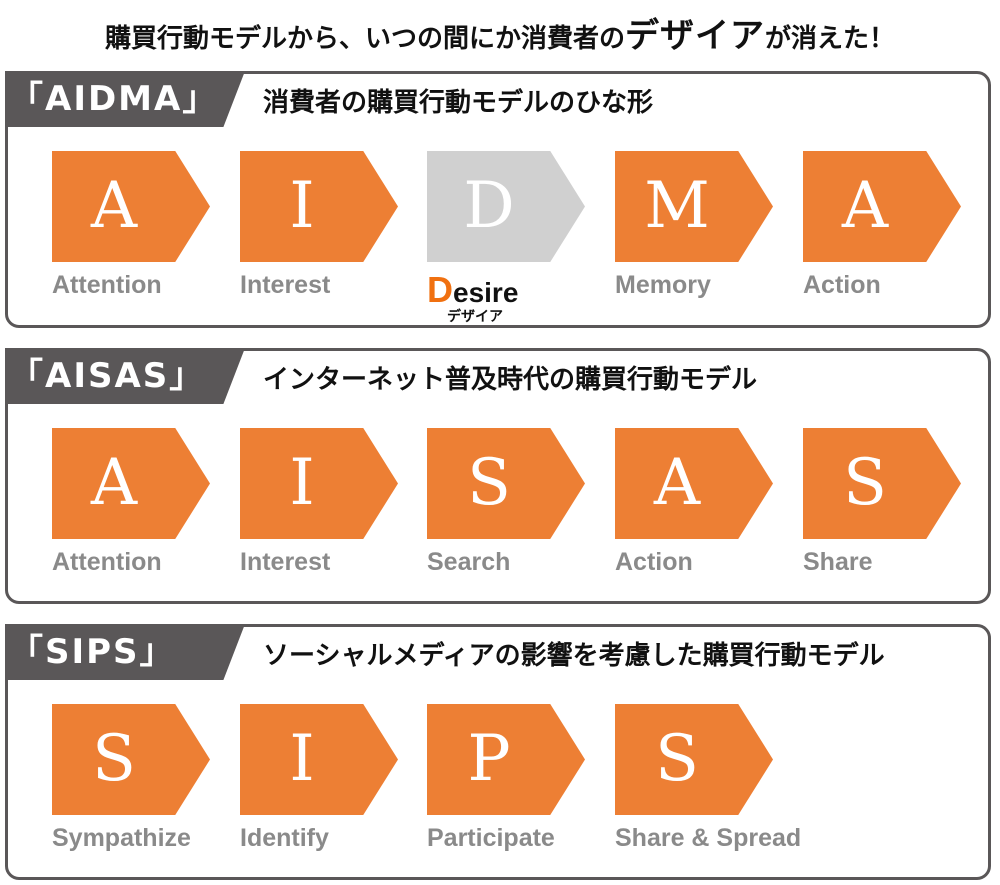  I want to click on model-subtitle-aisas: インターネット普及時代の購買行動モデル, so click(510, 380).